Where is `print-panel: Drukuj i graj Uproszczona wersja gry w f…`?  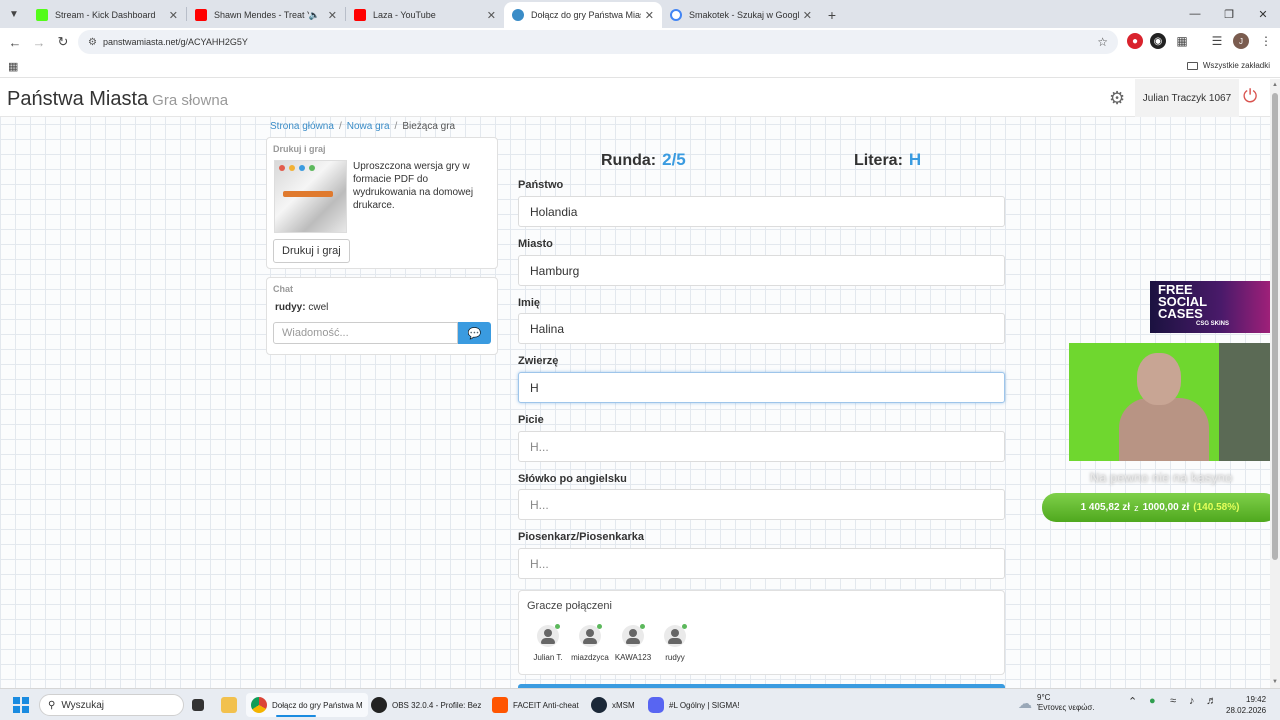 print-panel: Drukuj i graj Uproszczona wersja gry w f… is located at coordinates (382, 203).